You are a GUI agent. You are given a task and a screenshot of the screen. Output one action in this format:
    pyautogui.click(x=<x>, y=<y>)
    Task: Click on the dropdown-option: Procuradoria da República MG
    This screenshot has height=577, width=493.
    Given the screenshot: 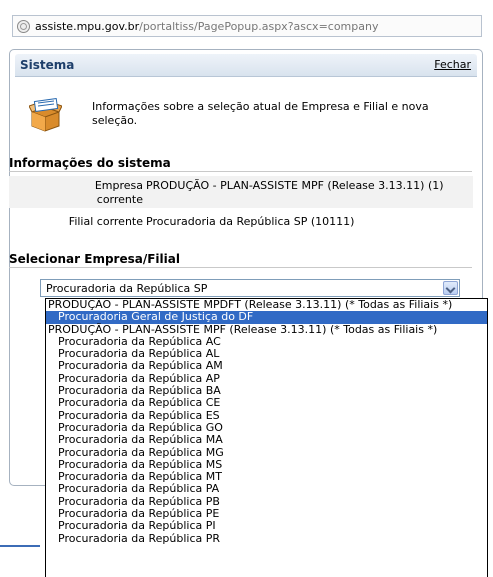 What is the action you would take?
    pyautogui.click(x=266, y=452)
    